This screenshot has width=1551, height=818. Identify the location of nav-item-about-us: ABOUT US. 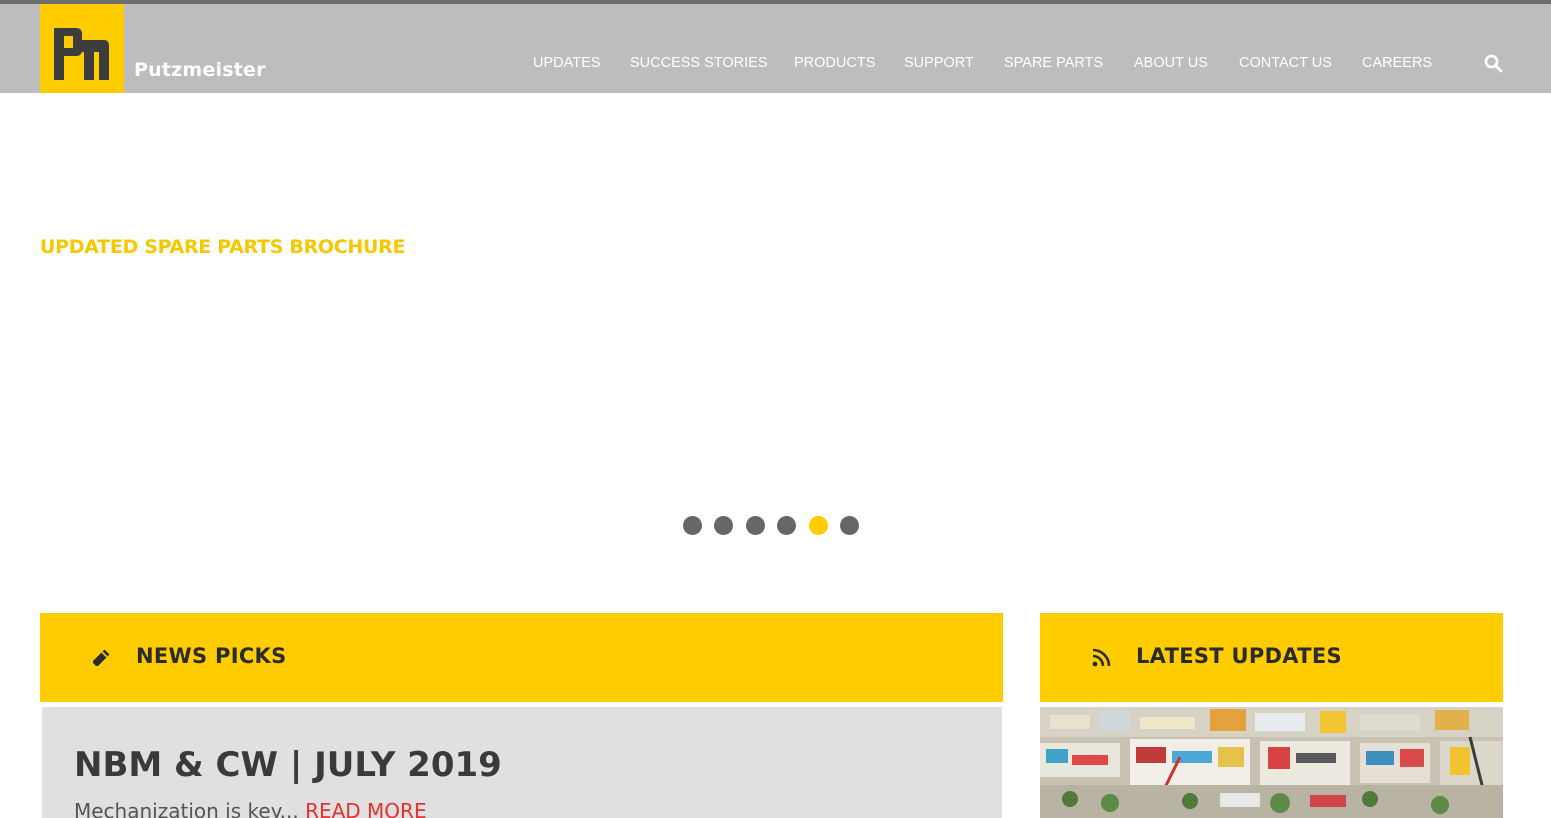
(1171, 63).